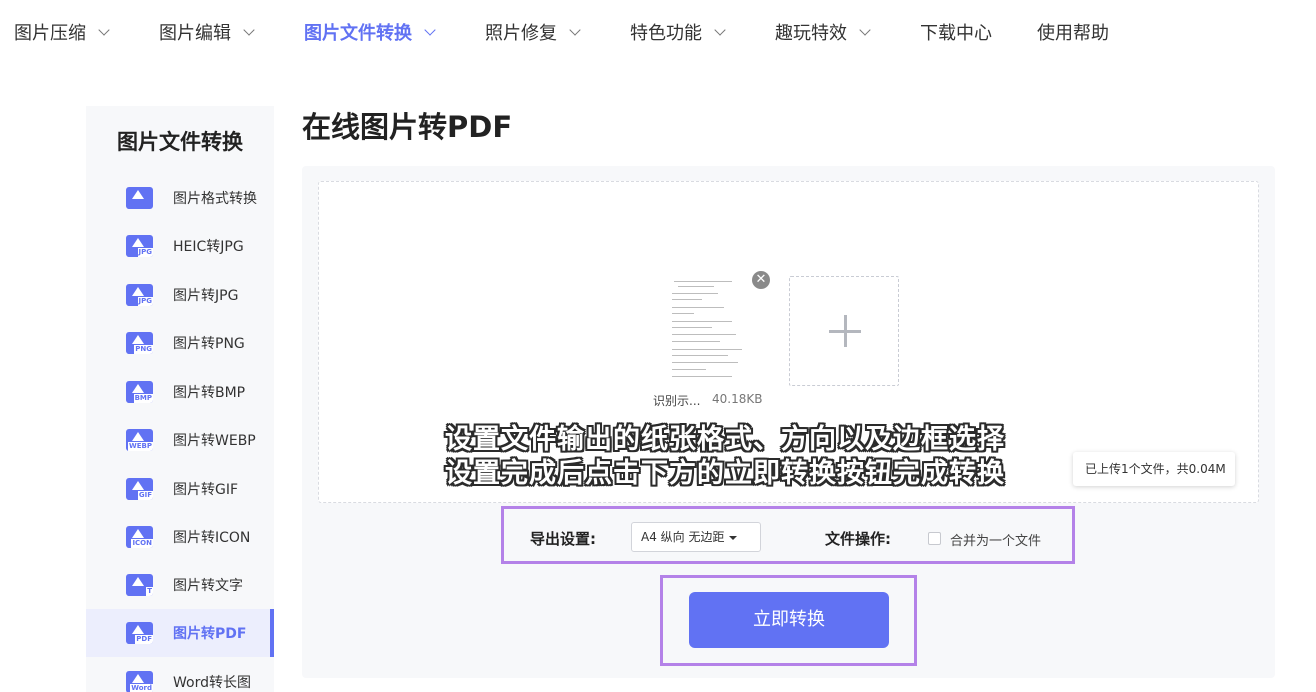 The image size is (1316, 692). What do you see at coordinates (139, 537) in the screenshot?
I see `icon-format-icon: ICON` at bounding box center [139, 537].